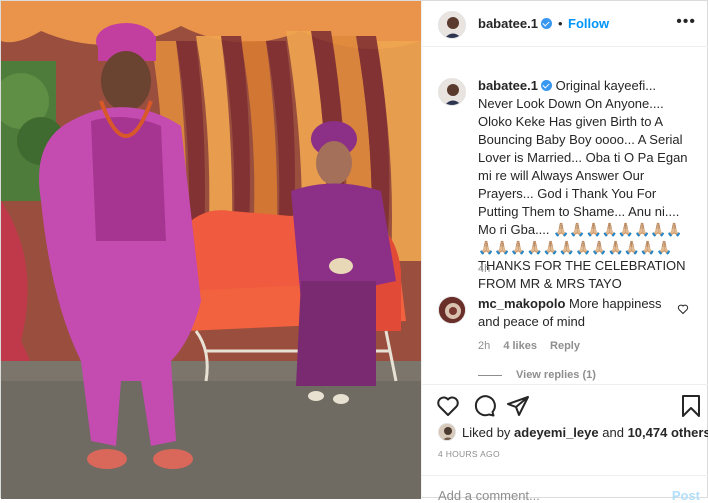  What do you see at coordinates (686, 22) in the screenshot?
I see `more-icon: •••` at bounding box center [686, 22].